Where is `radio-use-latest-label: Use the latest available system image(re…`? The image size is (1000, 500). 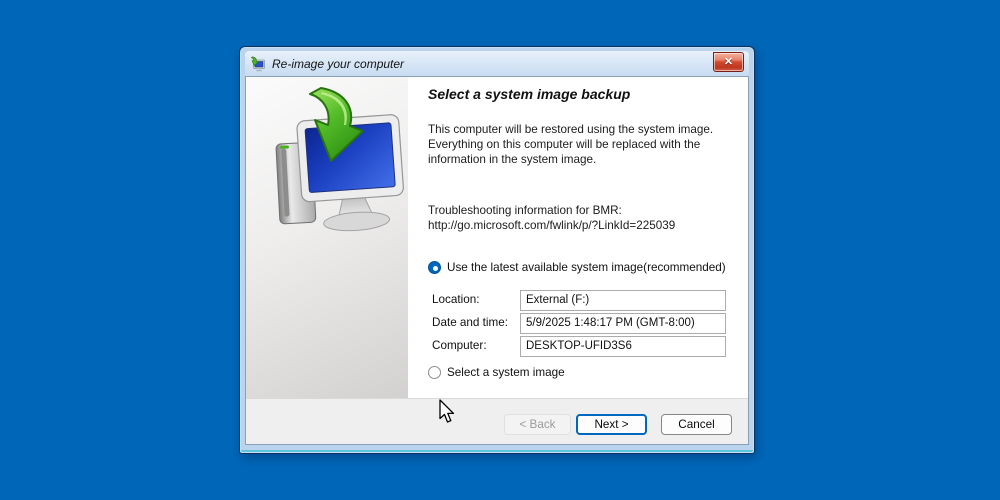
radio-use-latest-label: Use the latest available system image(re… is located at coordinates (586, 267).